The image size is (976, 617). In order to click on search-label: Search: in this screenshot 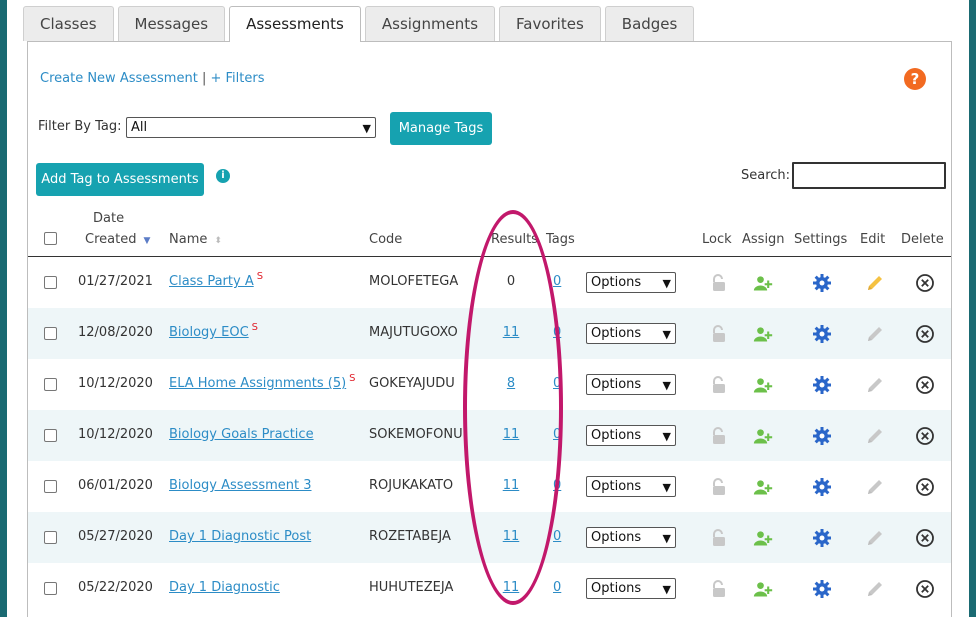, I will do `click(766, 175)`.